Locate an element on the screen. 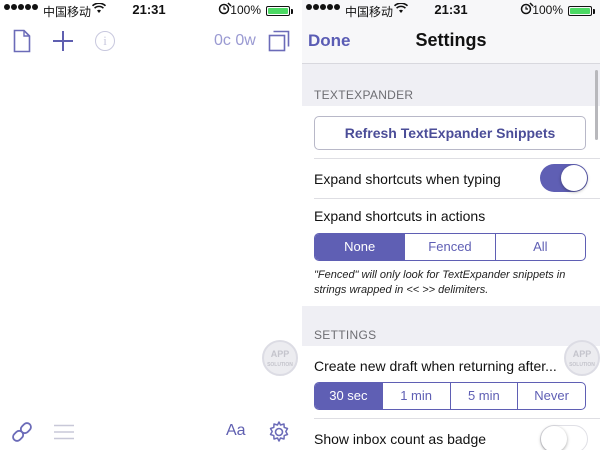 This screenshot has height=450, width=600. expand-icon is located at coordinates (279, 43).